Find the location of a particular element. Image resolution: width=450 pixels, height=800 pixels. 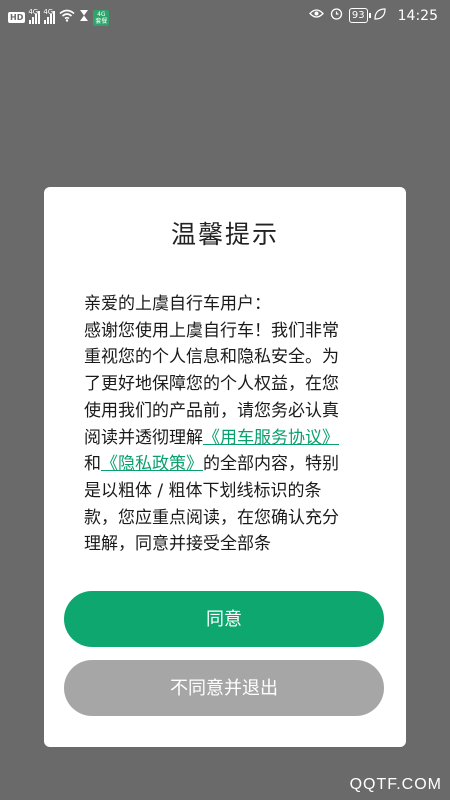

disagree-exit-button: 不同意并退出 is located at coordinates (224, 688).